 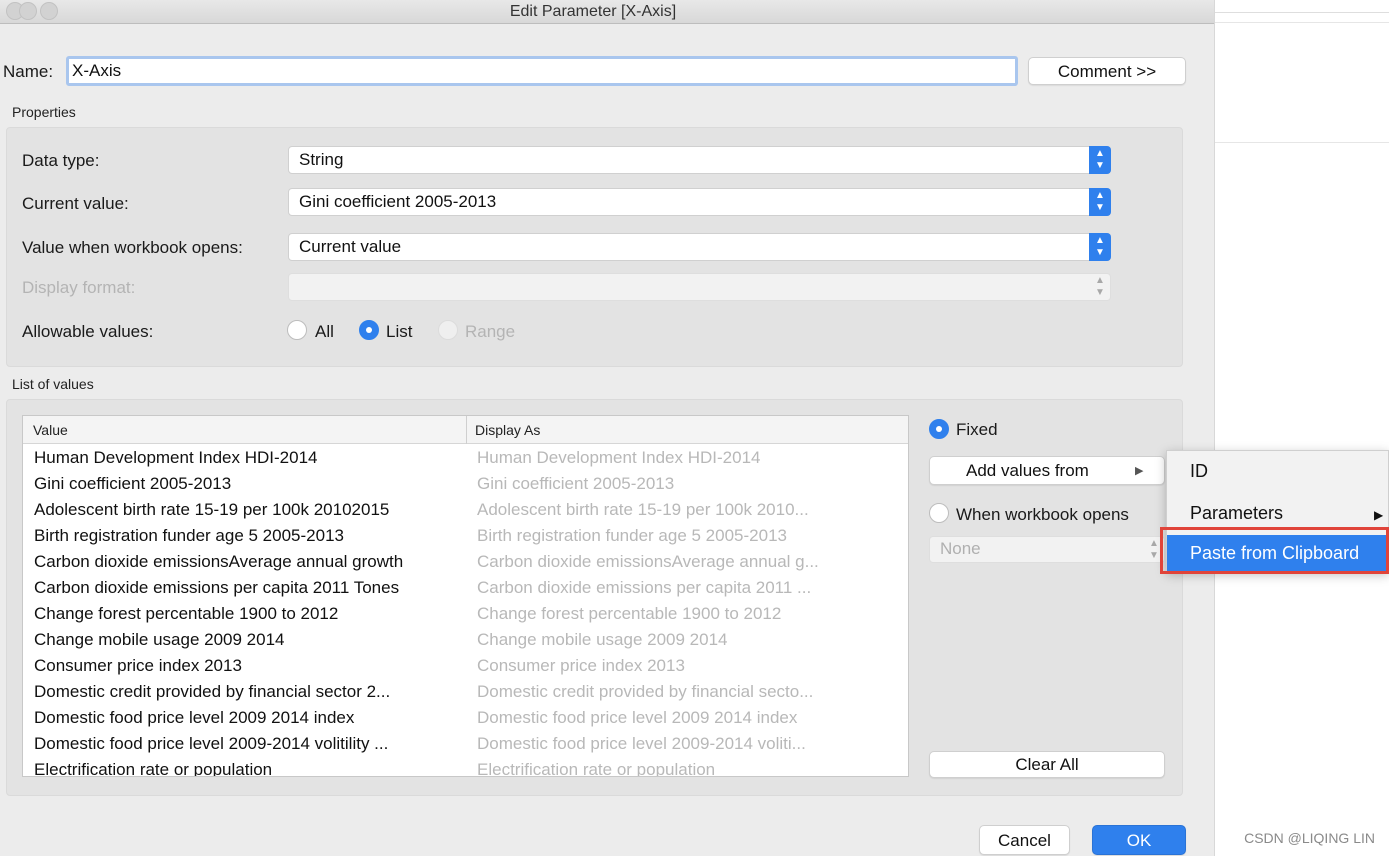 What do you see at coordinates (1024, 840) in the screenshot?
I see `cancel-button: Cancel` at bounding box center [1024, 840].